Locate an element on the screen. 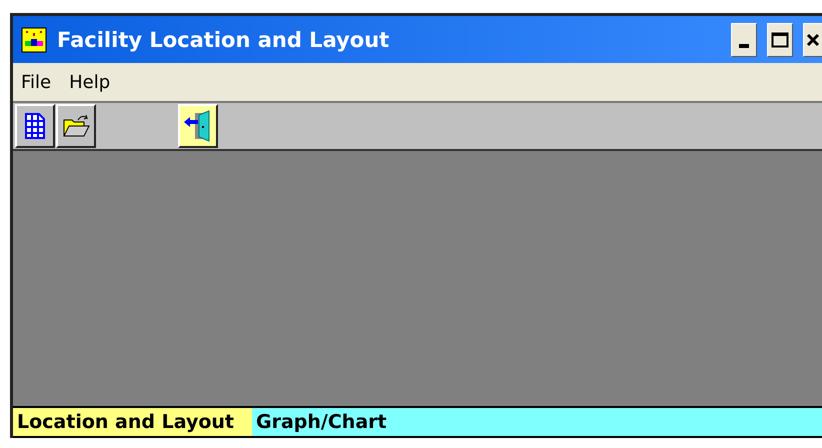 The height and width of the screenshot is (448, 822). minimize-icon is located at coordinates (744, 46).